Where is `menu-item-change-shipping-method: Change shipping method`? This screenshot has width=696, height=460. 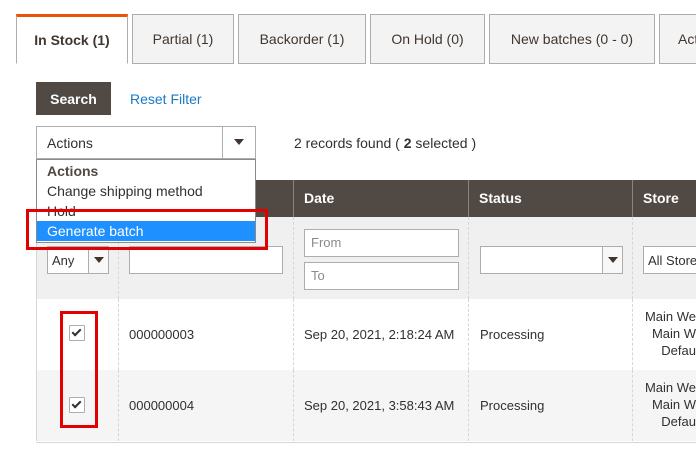
menu-item-change-shipping-method: Change shipping method is located at coordinates (146, 191).